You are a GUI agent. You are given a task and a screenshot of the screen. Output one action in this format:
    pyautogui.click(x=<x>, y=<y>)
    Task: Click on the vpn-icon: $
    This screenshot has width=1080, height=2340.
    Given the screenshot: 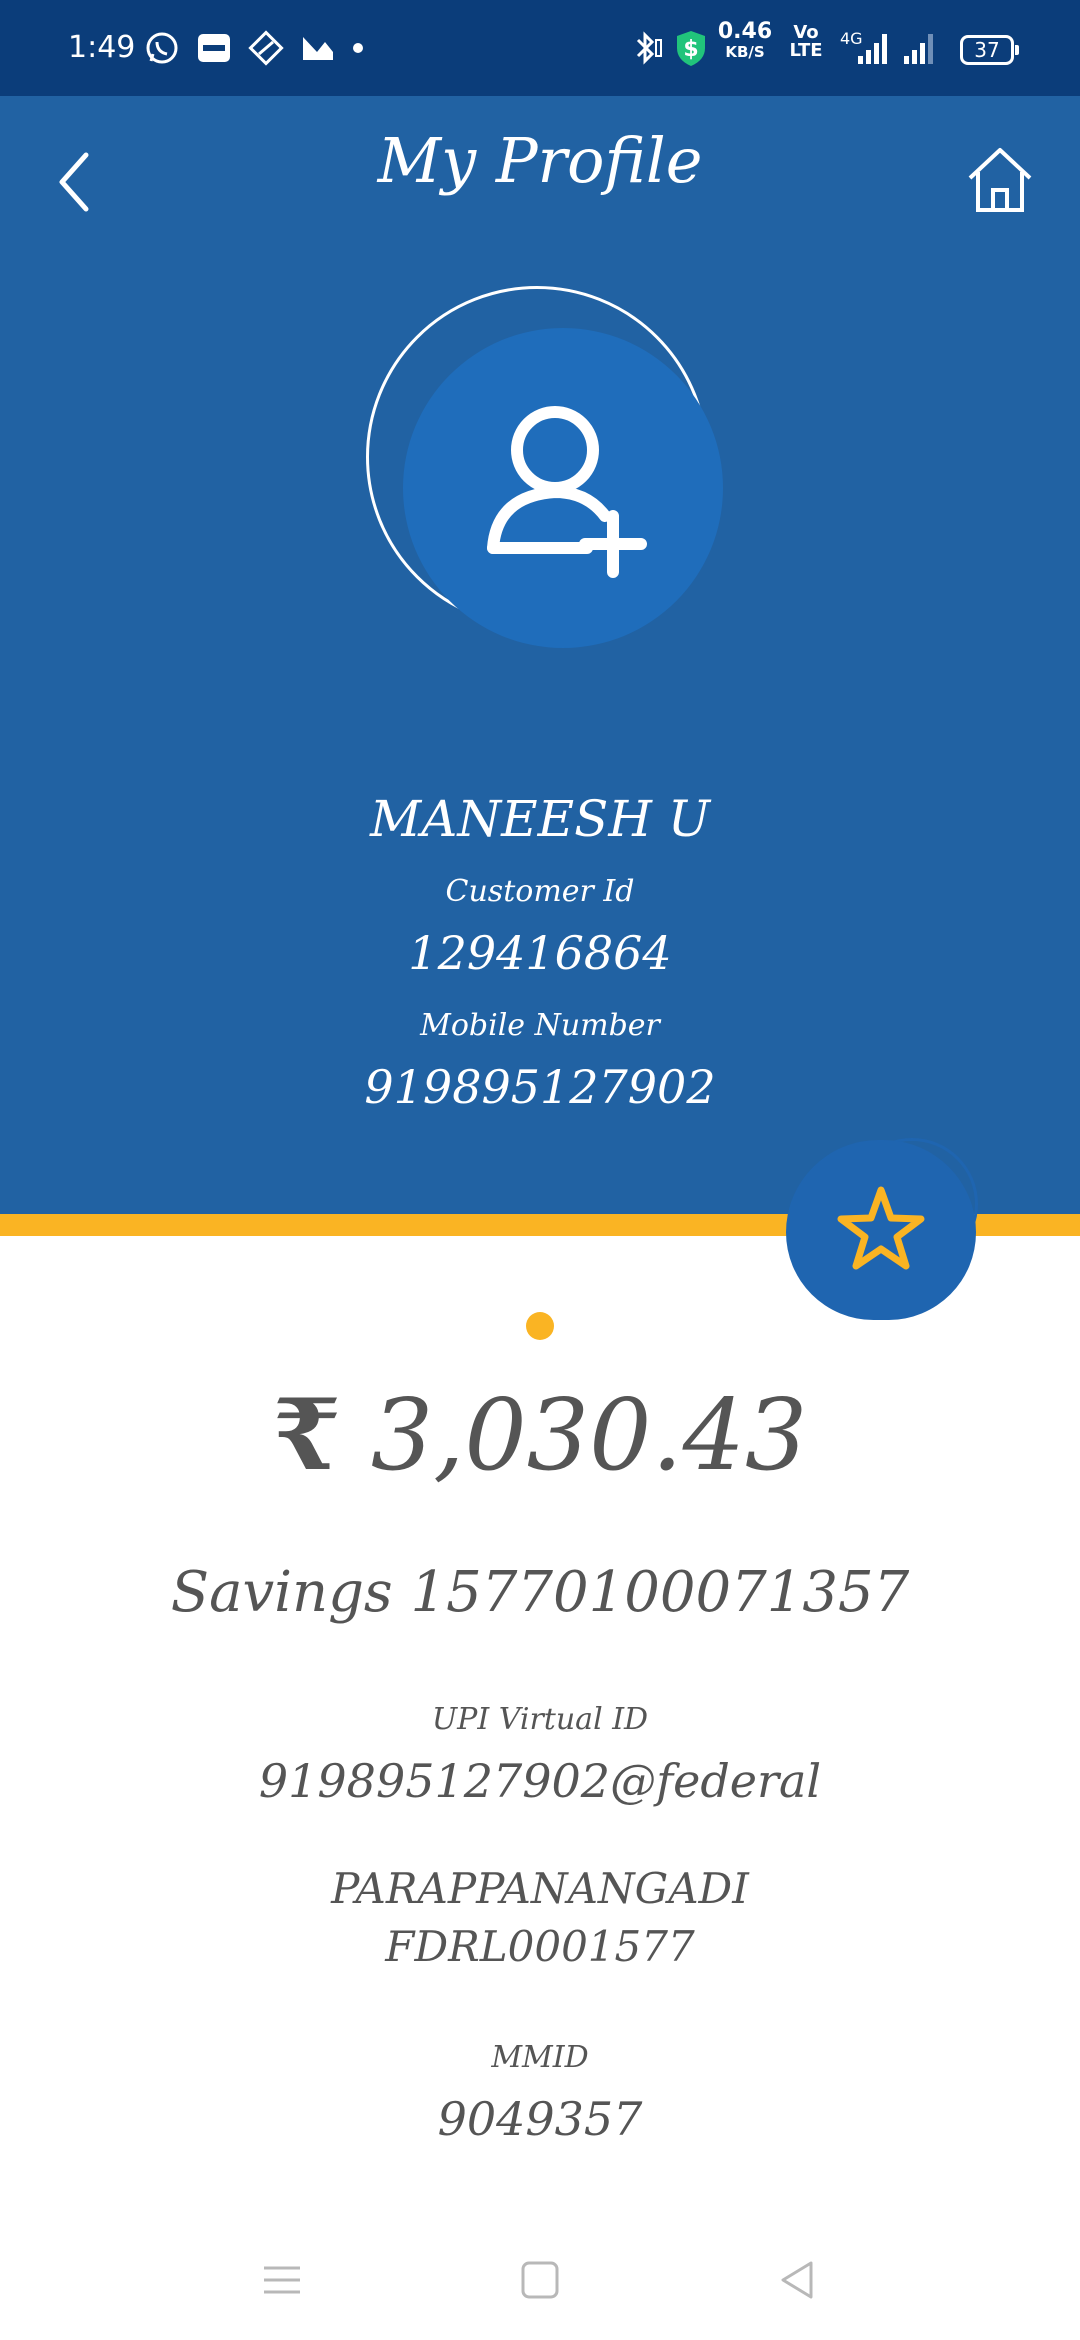 What is the action you would take?
    pyautogui.click(x=691, y=48)
    